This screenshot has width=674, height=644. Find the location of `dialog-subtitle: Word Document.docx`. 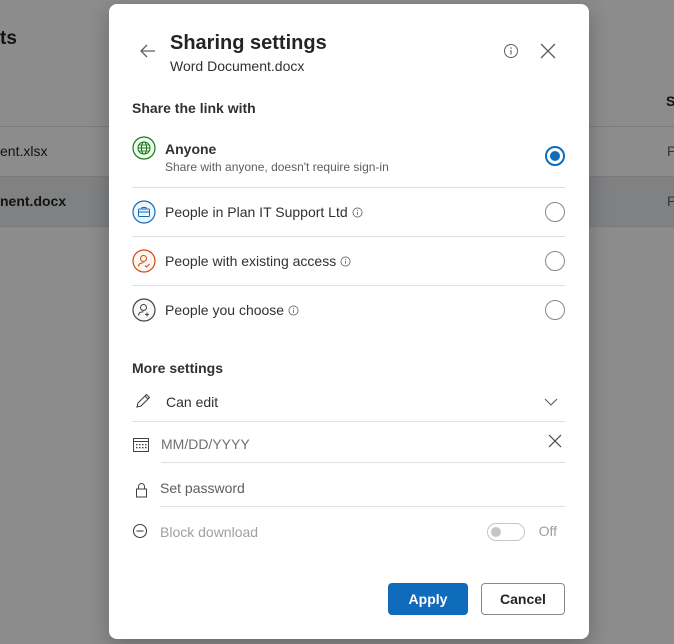

dialog-subtitle: Word Document.docx is located at coordinates (237, 66).